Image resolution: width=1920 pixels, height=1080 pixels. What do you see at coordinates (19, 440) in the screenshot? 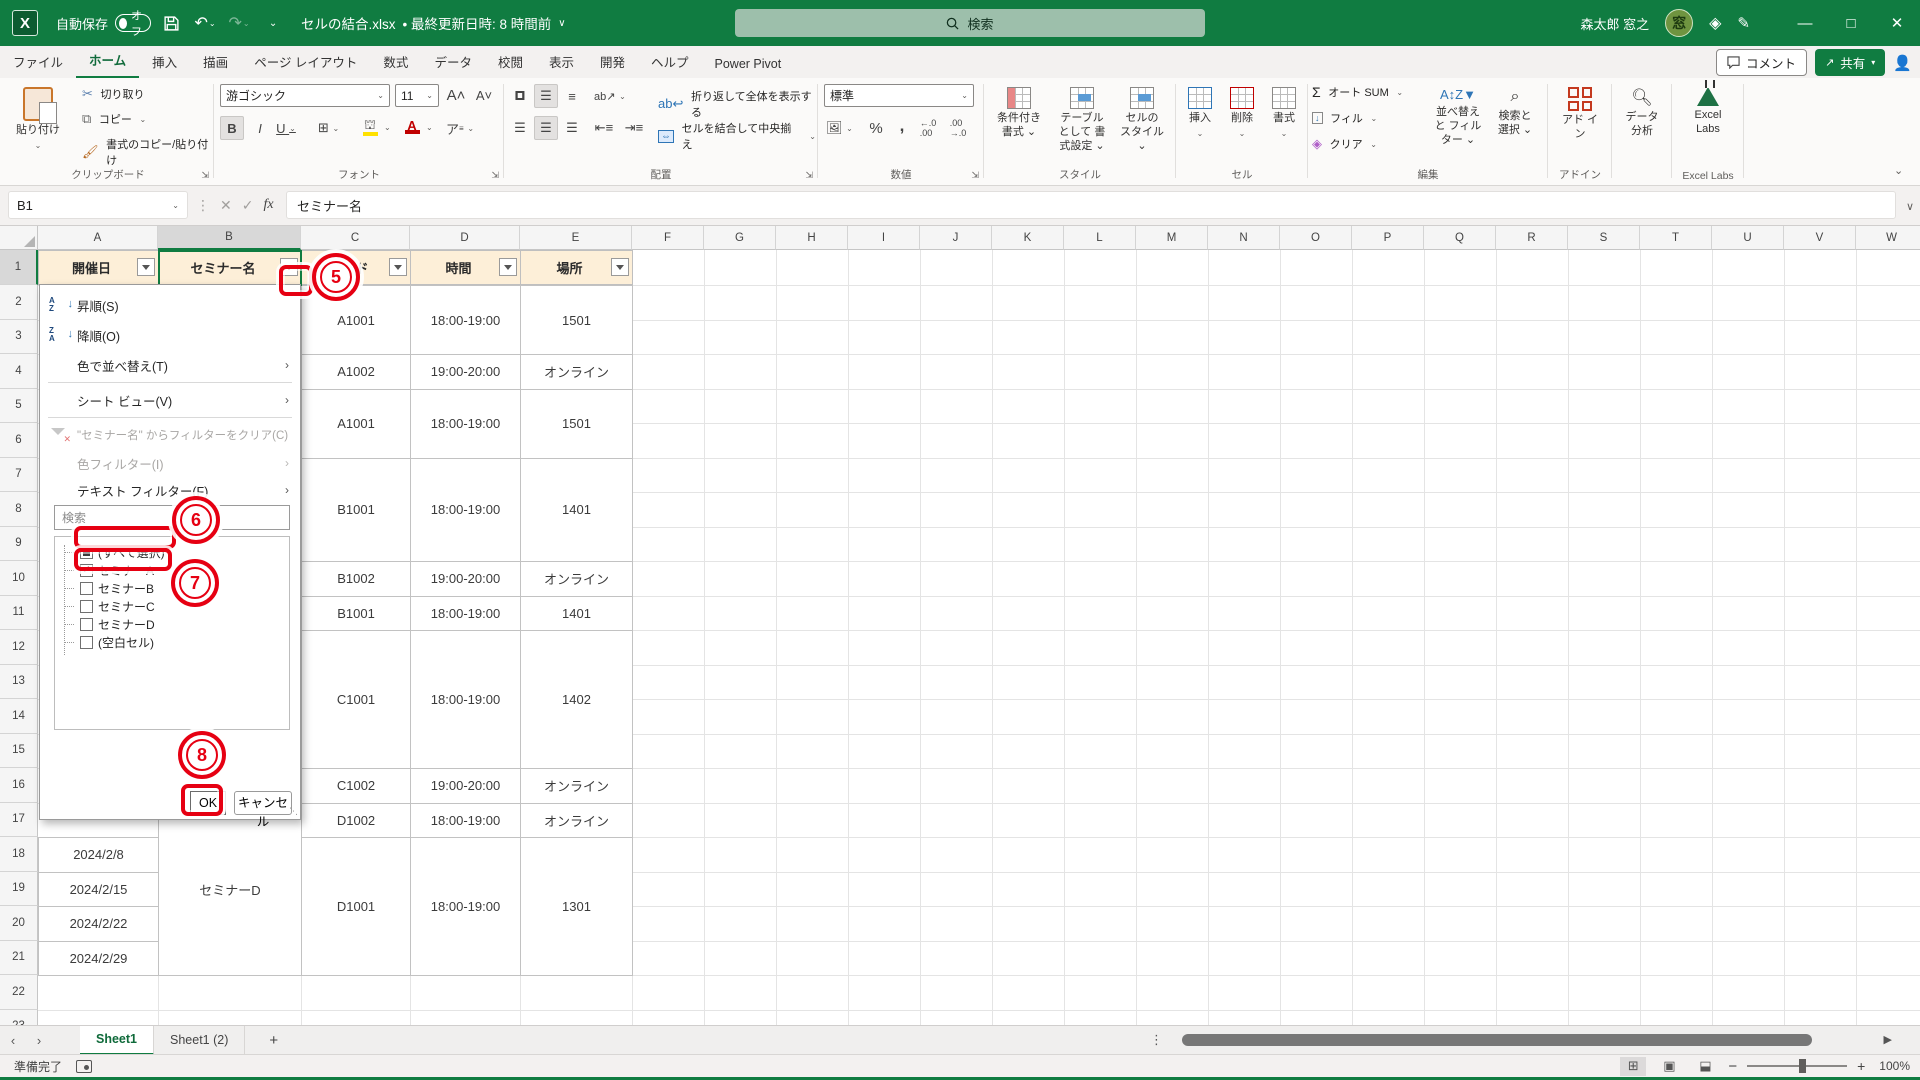
I see `row-header-6: 6` at bounding box center [19, 440].